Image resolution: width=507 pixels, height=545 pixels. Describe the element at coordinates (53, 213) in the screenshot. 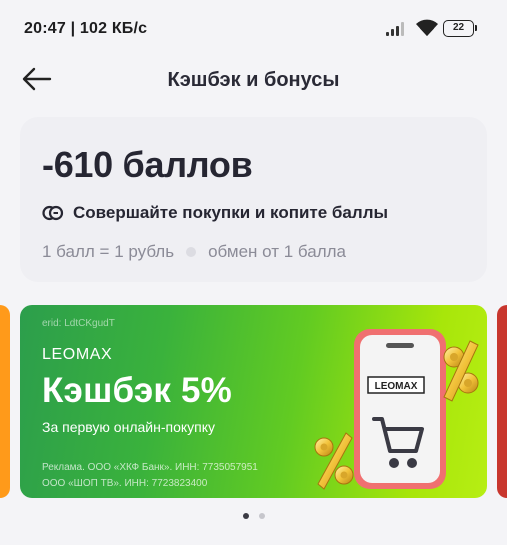

I see `coins-icon` at that location.